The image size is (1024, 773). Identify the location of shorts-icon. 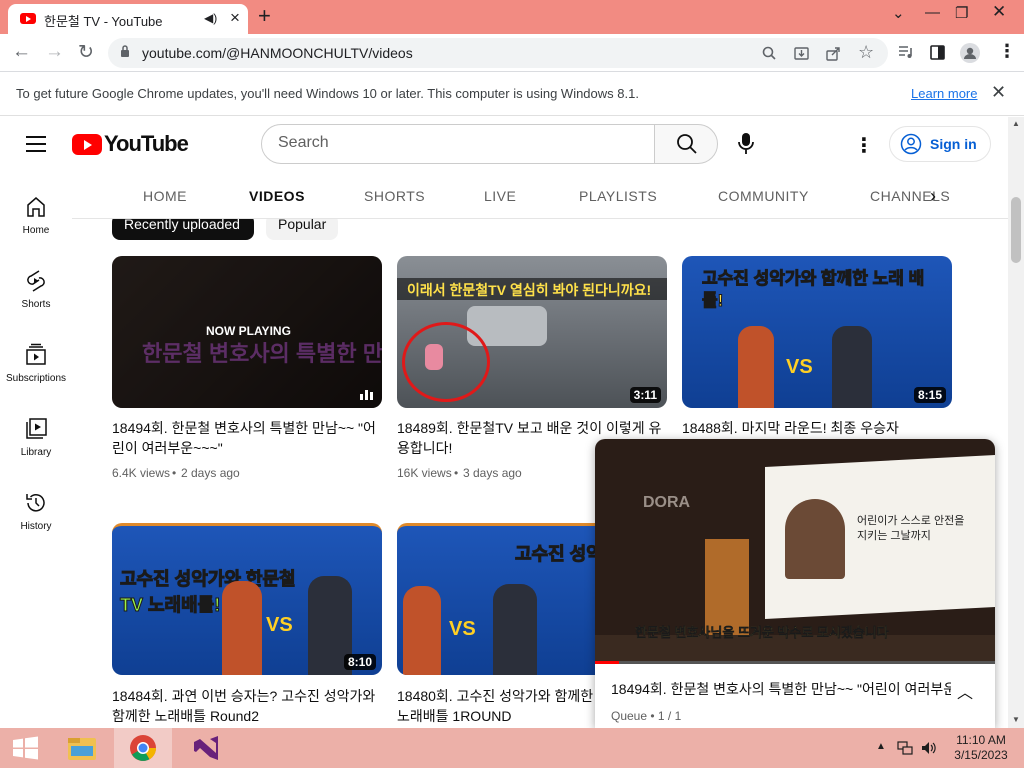
(36, 281).